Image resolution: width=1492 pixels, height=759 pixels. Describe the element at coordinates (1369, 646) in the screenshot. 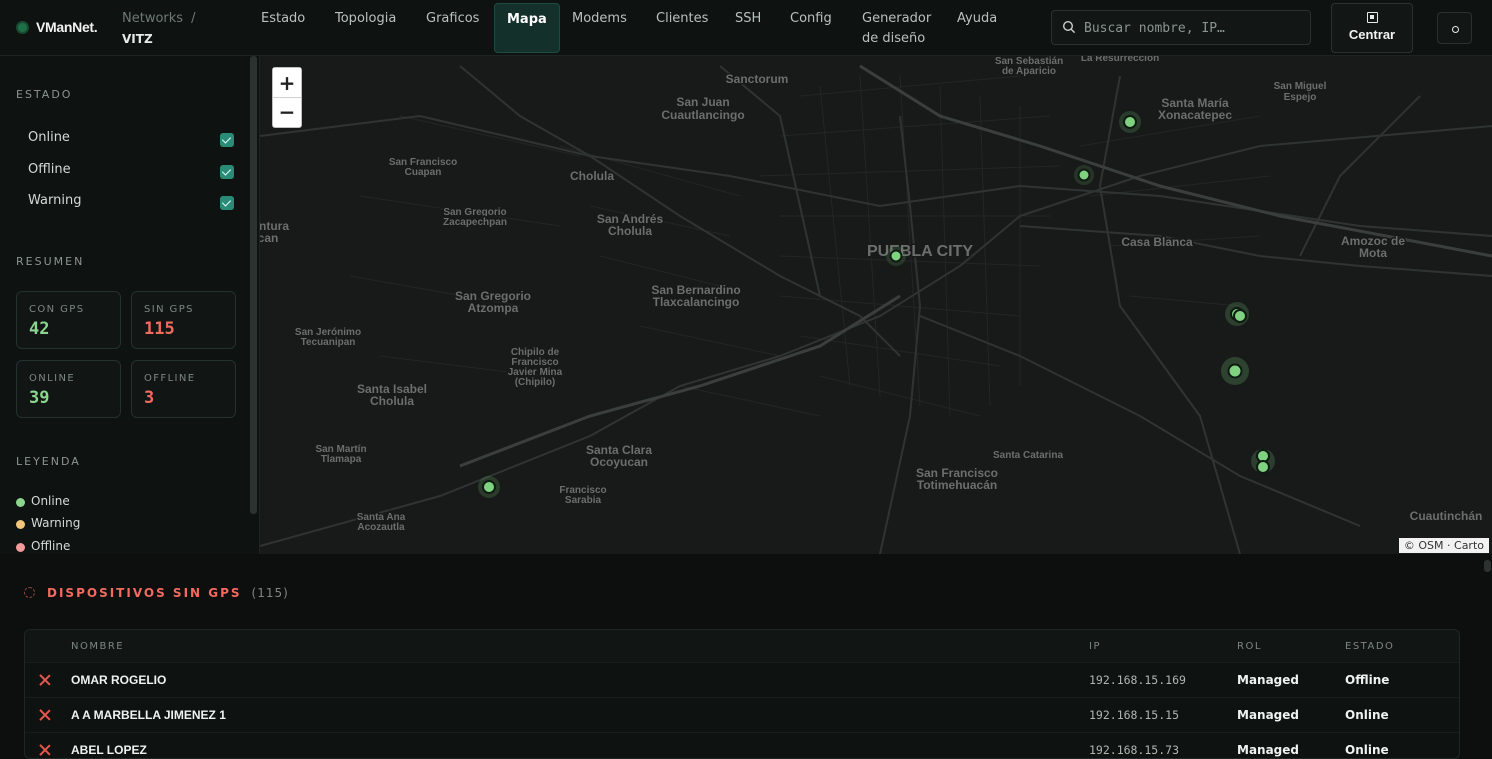

I see `column-header-estado: ESTADO` at that location.